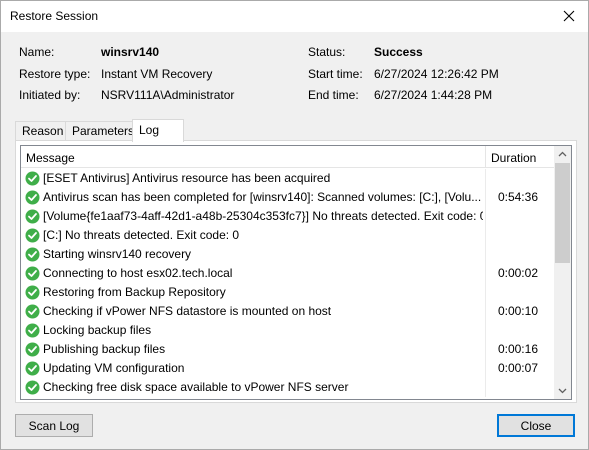 The width and height of the screenshot is (589, 450). What do you see at coordinates (398, 52) in the screenshot?
I see `status-value: Success` at bounding box center [398, 52].